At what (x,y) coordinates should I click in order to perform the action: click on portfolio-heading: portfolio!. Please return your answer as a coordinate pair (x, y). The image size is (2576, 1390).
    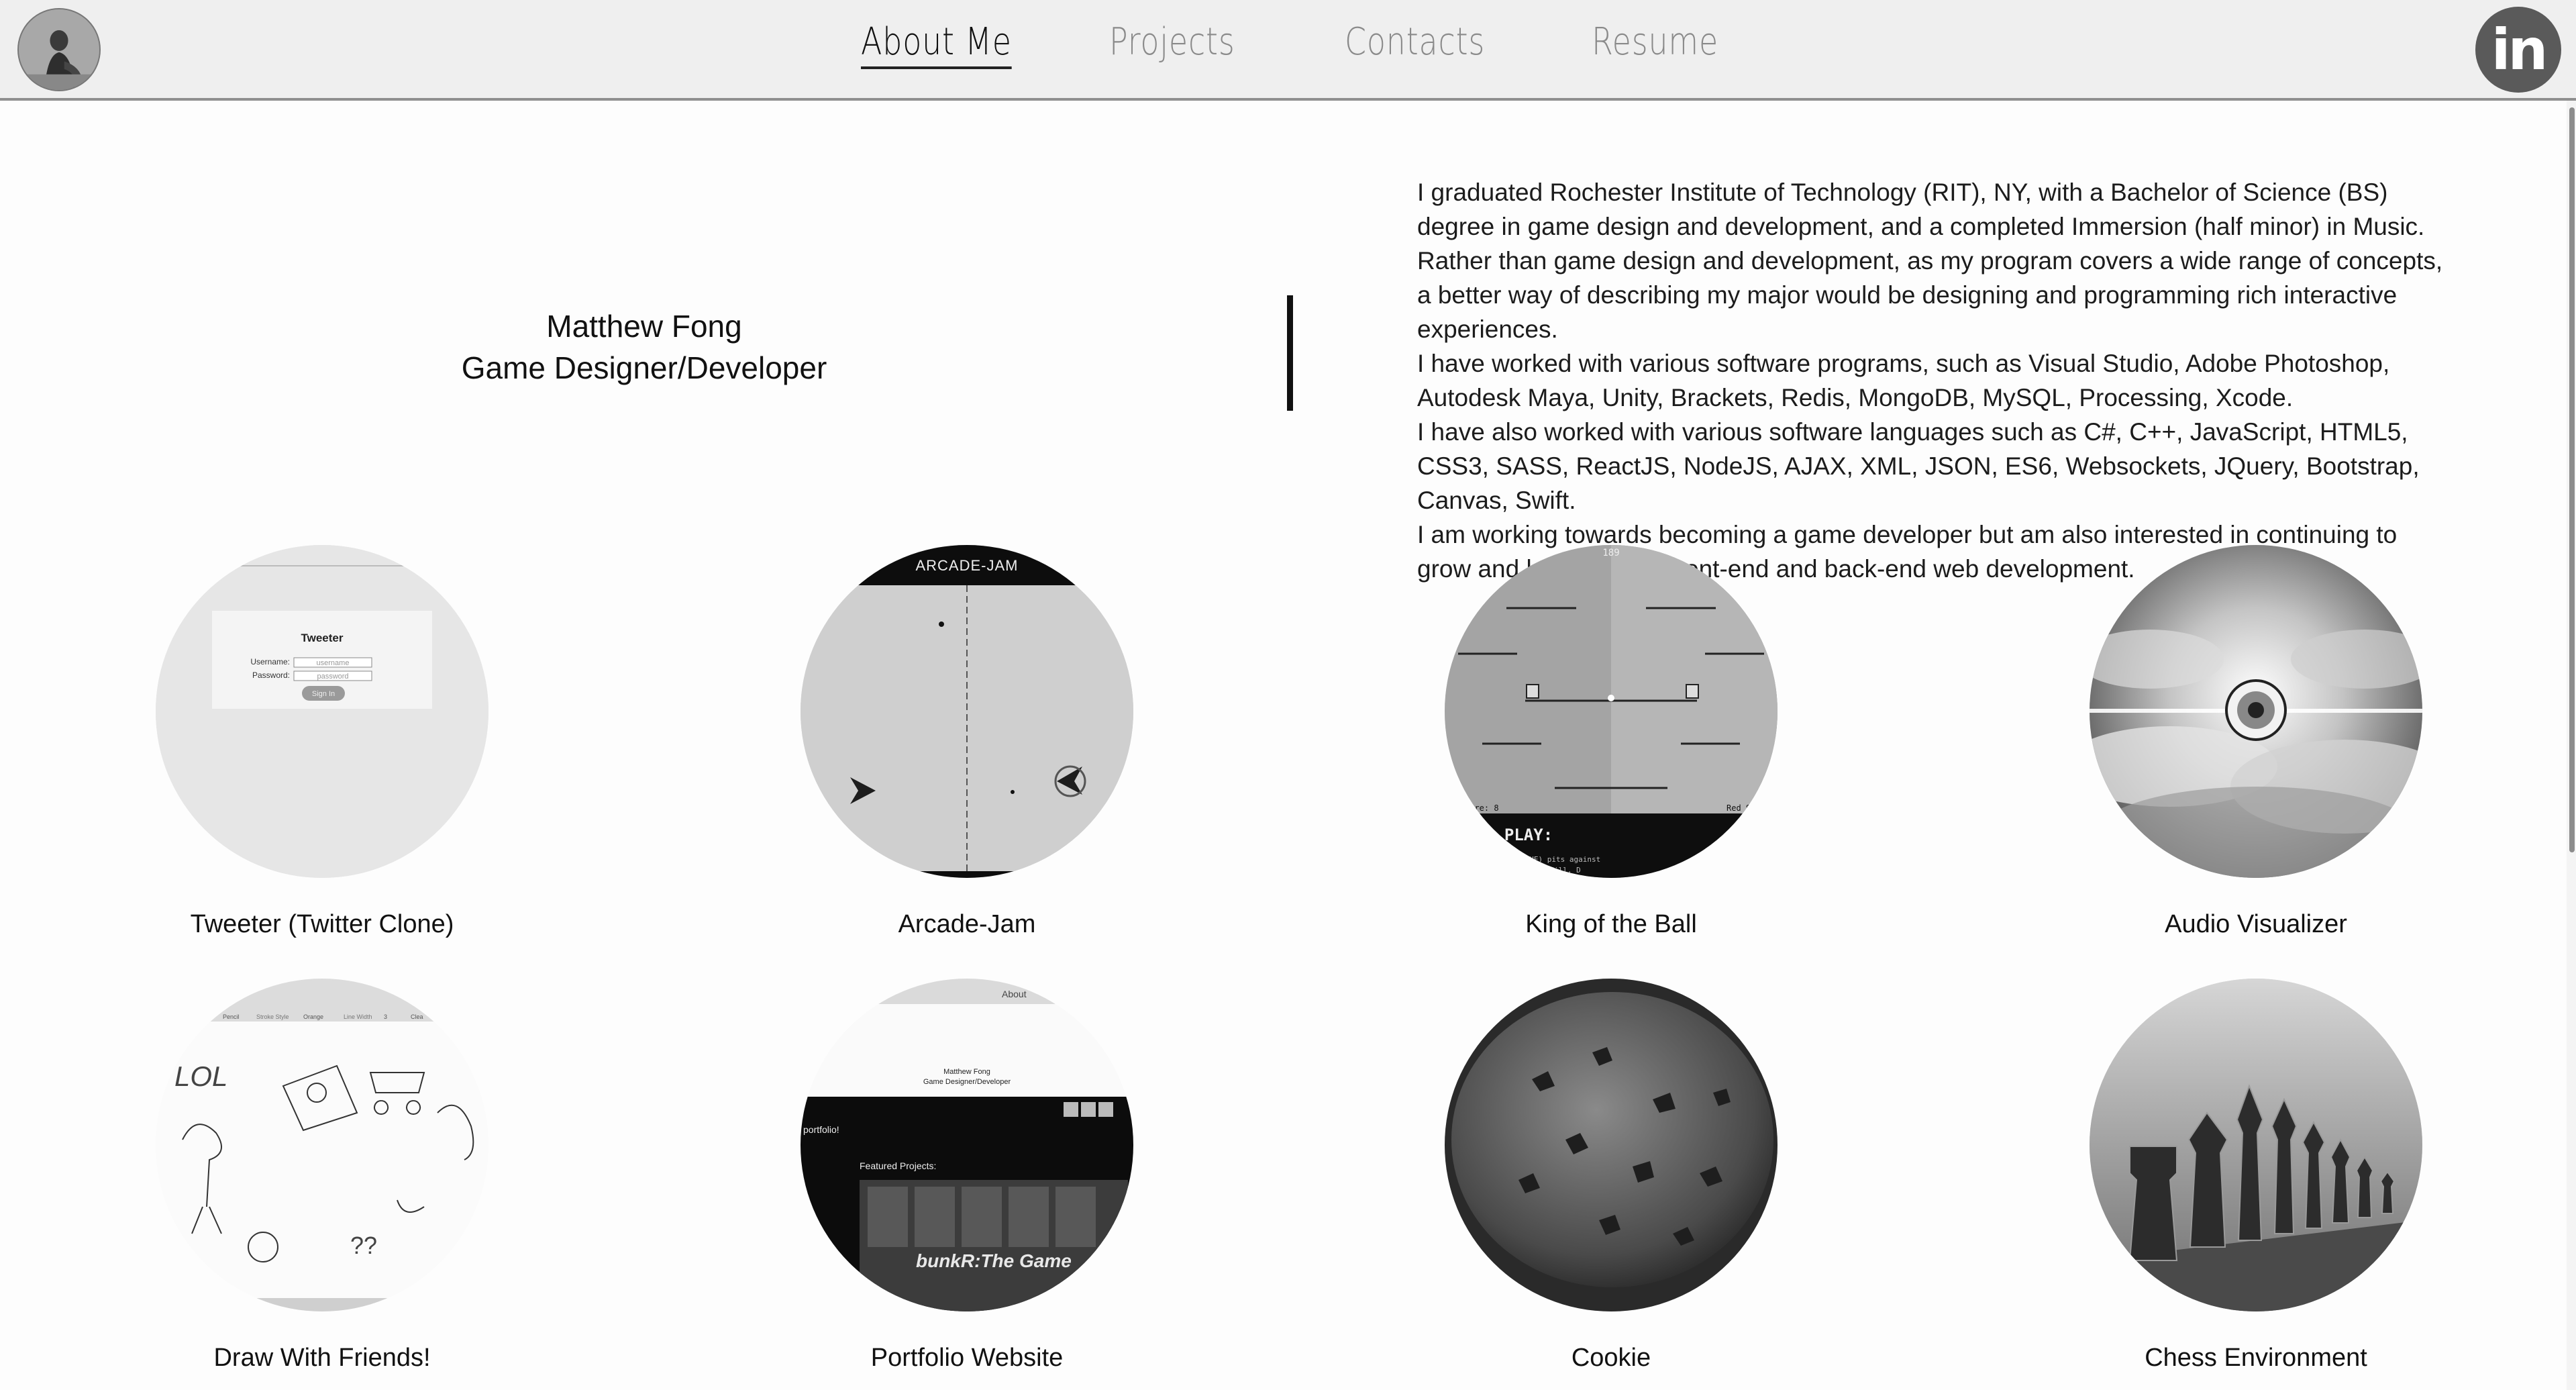
    Looking at the image, I should click on (821, 1129).